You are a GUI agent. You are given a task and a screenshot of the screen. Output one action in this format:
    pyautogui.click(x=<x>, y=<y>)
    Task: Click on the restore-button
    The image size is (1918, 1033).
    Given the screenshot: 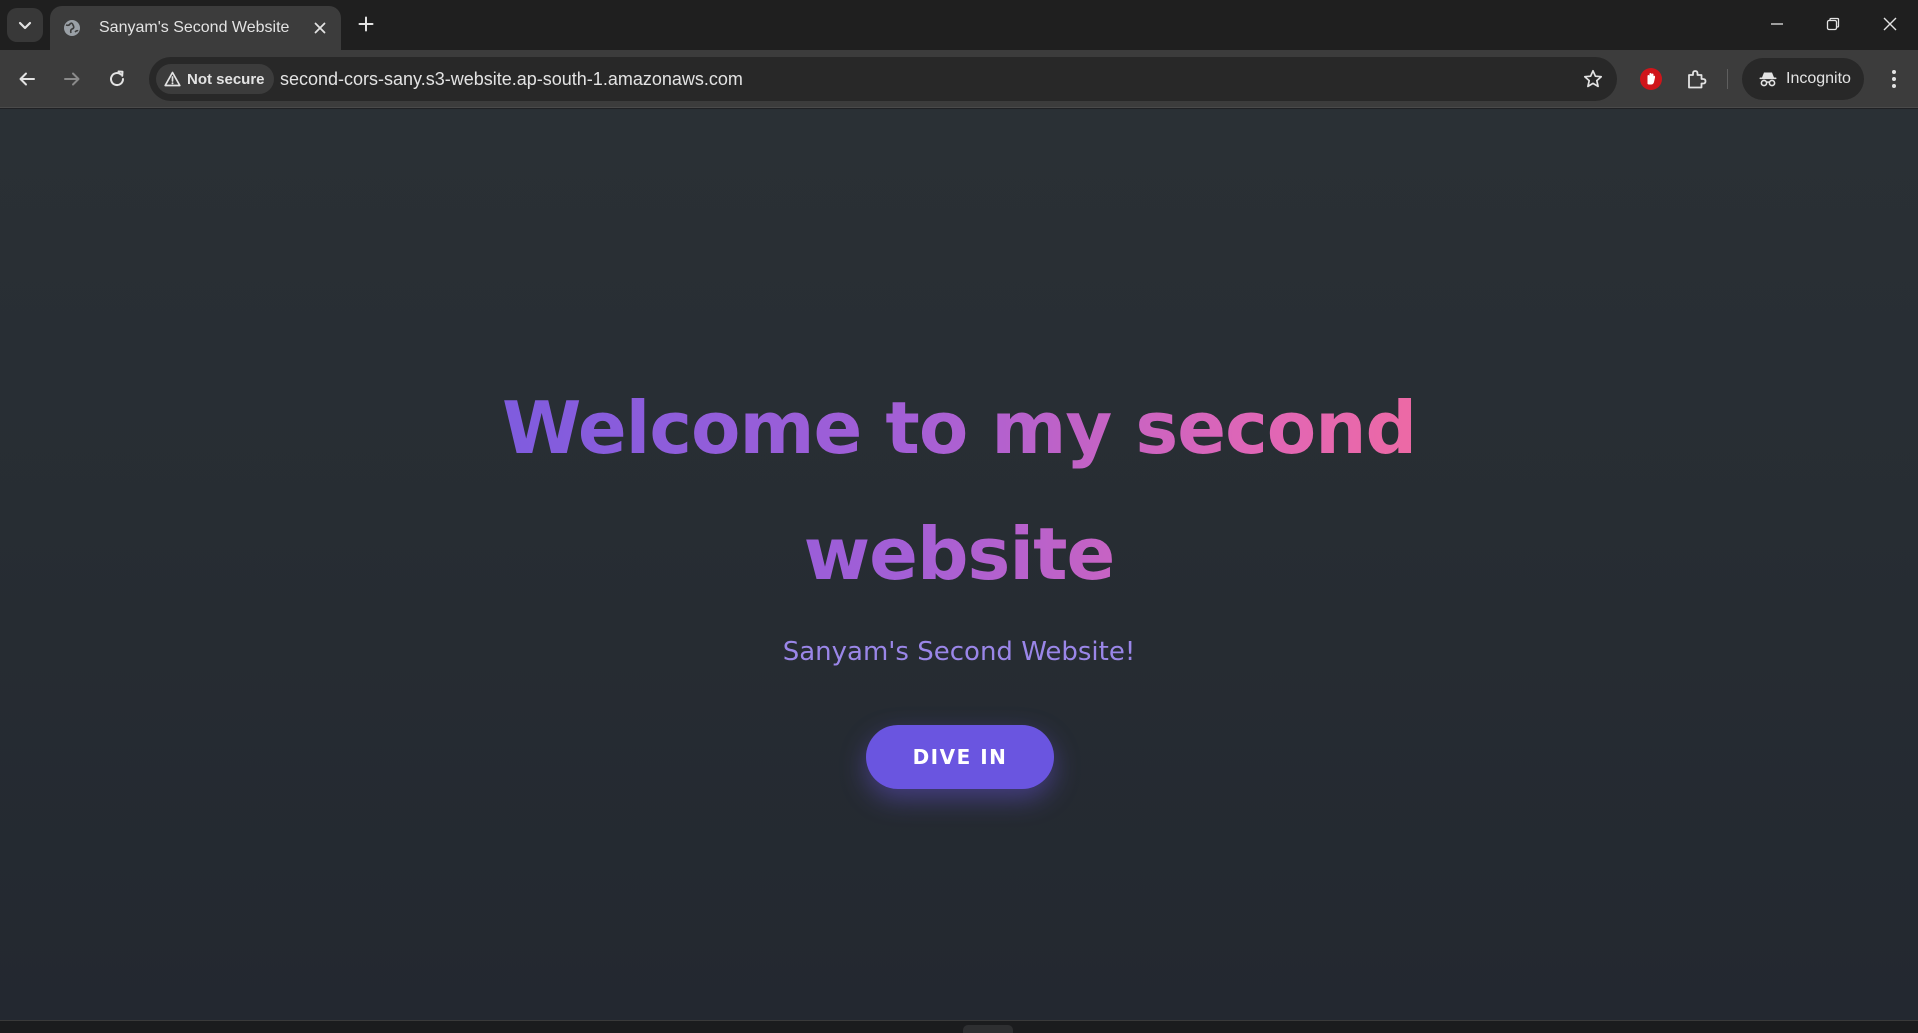 What is the action you would take?
    pyautogui.click(x=1833, y=24)
    